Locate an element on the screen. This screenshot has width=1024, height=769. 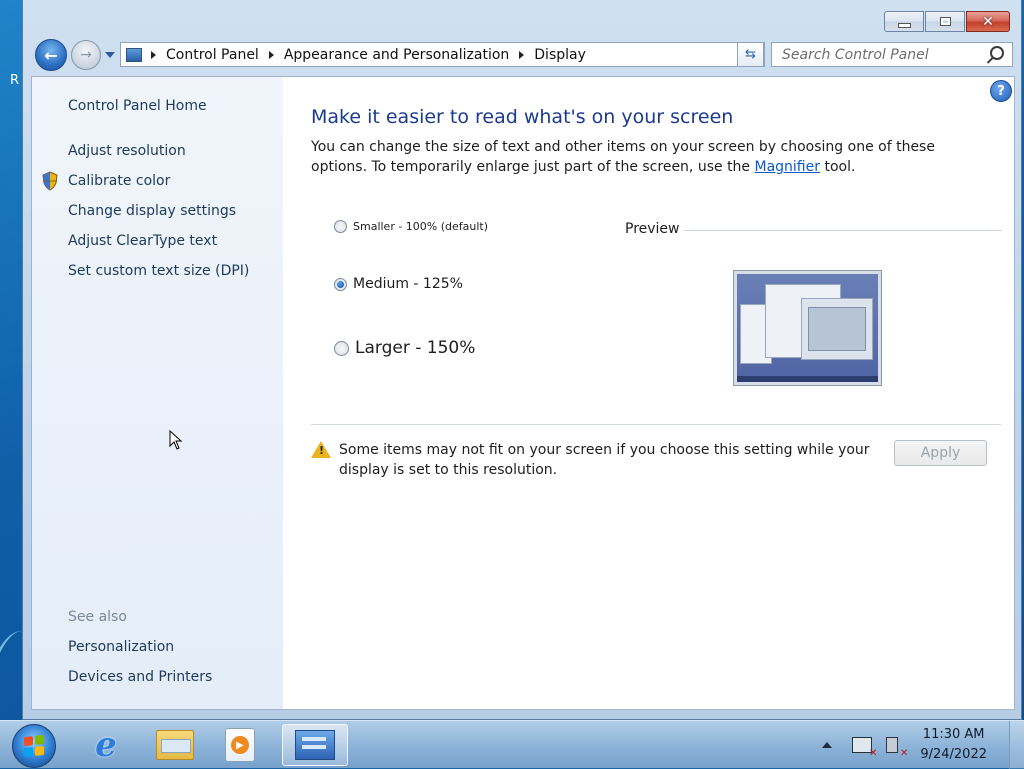
clock-date: 9/24/2022 is located at coordinates (953, 754).